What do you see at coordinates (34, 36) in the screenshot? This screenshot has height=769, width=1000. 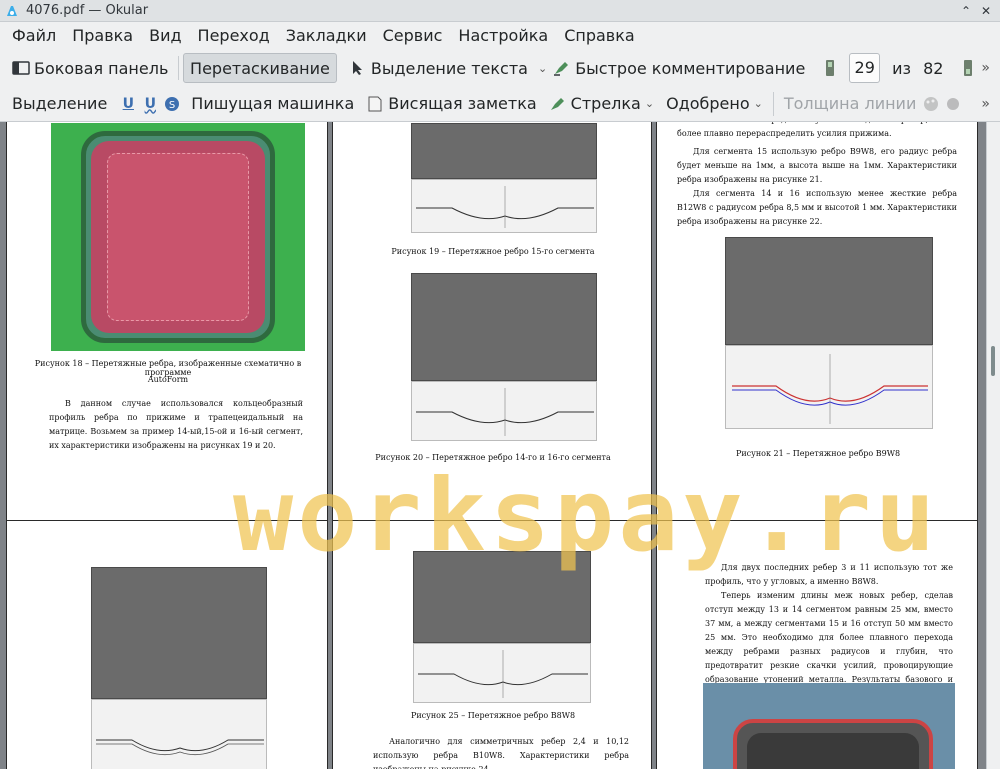 I see `menu-file: Файл` at bounding box center [34, 36].